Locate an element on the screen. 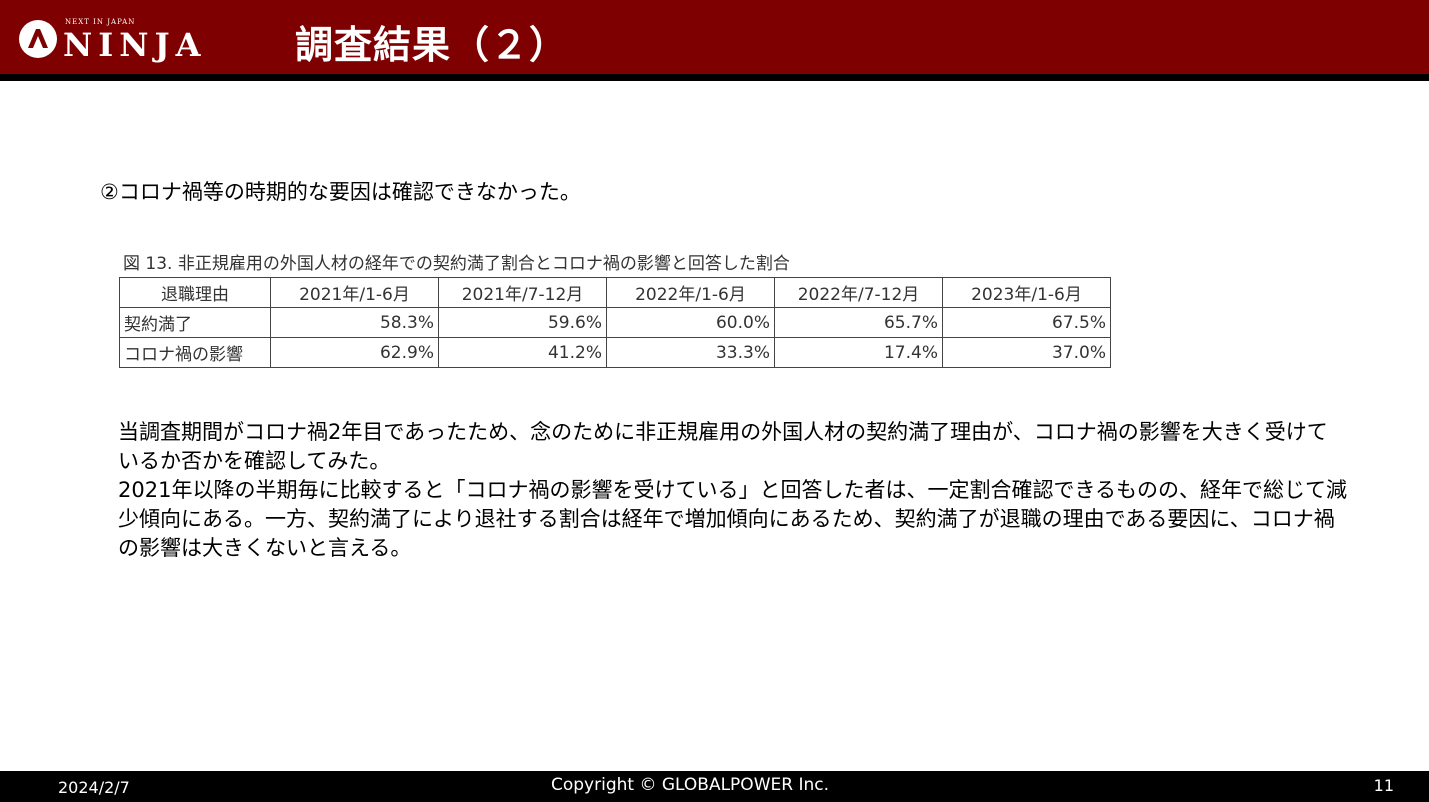  column-header: 2021年/1-6月 is located at coordinates (354, 292).